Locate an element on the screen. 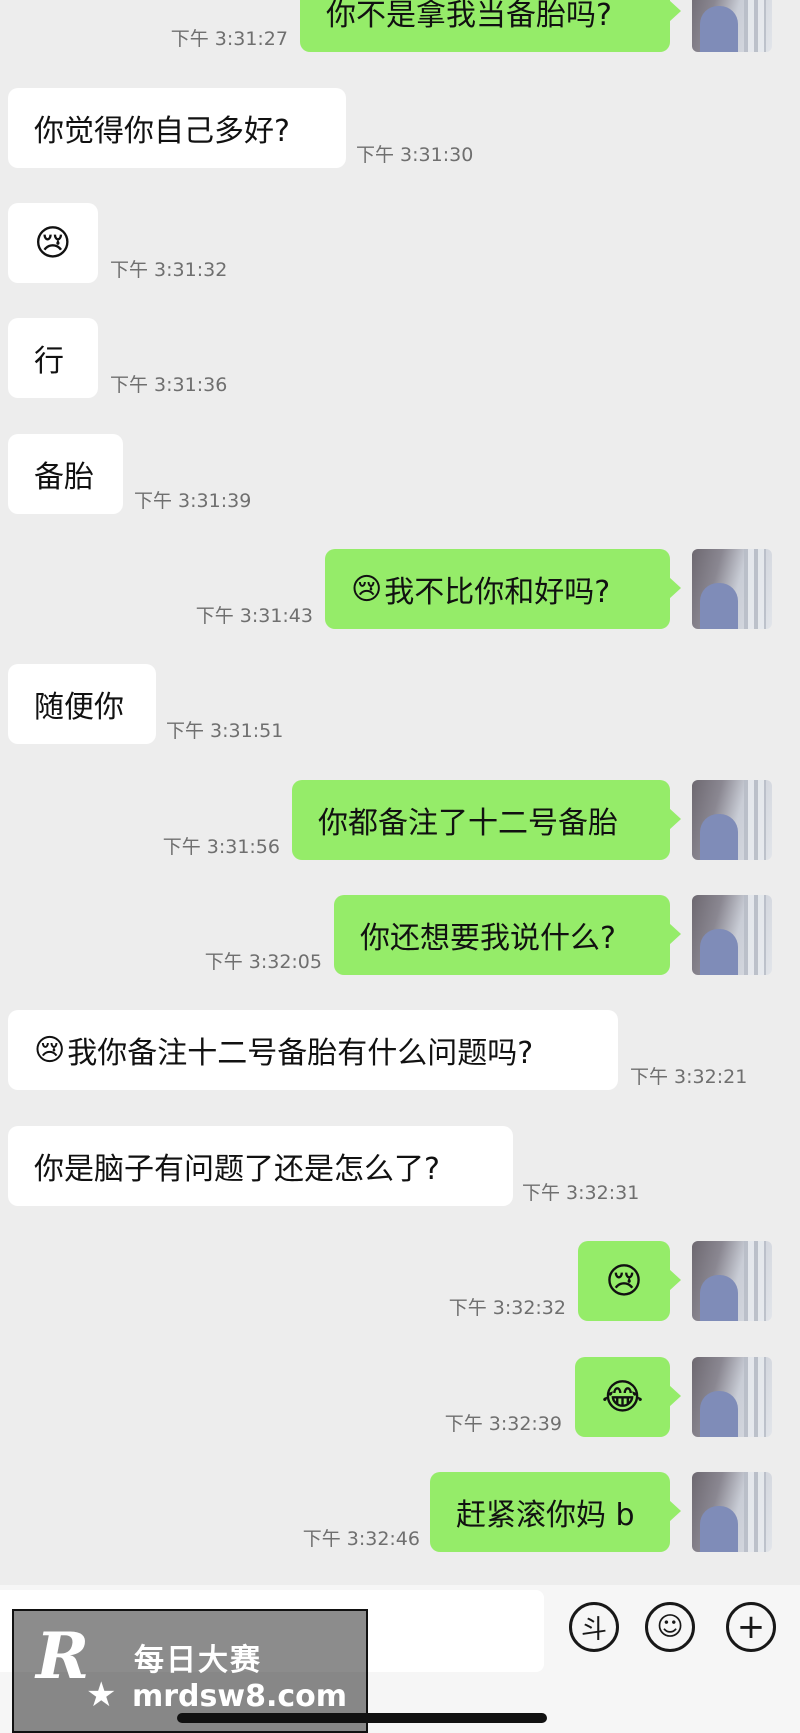  timestamp: 下午 3:31:56 is located at coordinates (221, 847).